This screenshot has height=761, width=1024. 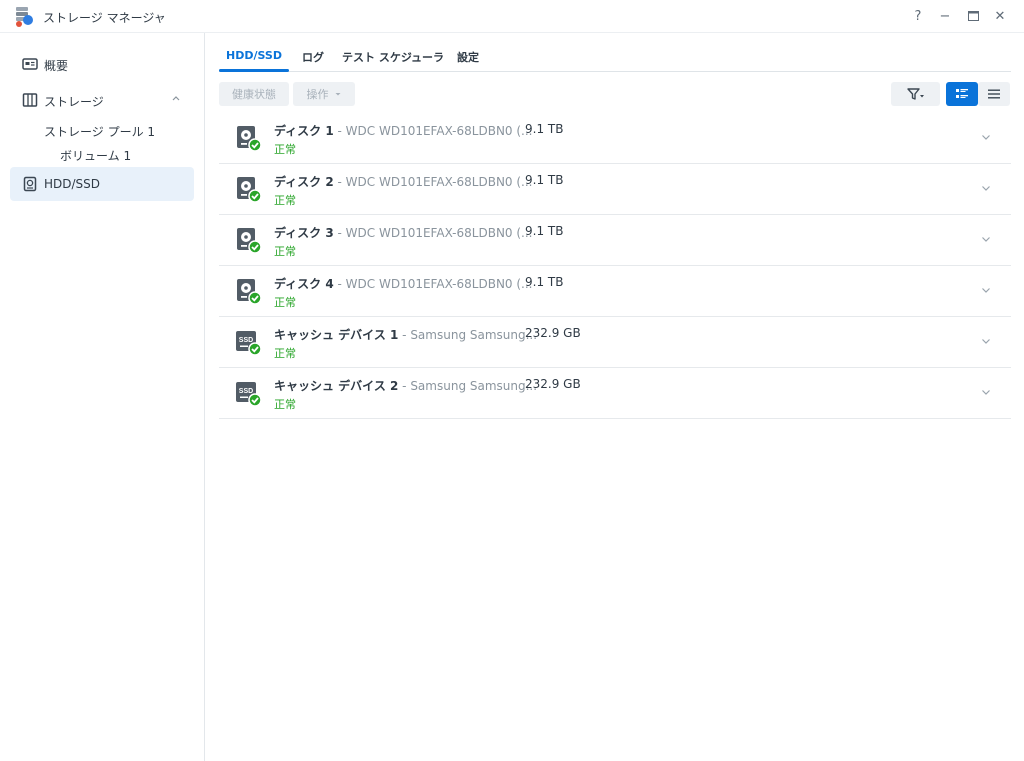 I want to click on sidebar-item-label: 概要, so click(x=56, y=66).